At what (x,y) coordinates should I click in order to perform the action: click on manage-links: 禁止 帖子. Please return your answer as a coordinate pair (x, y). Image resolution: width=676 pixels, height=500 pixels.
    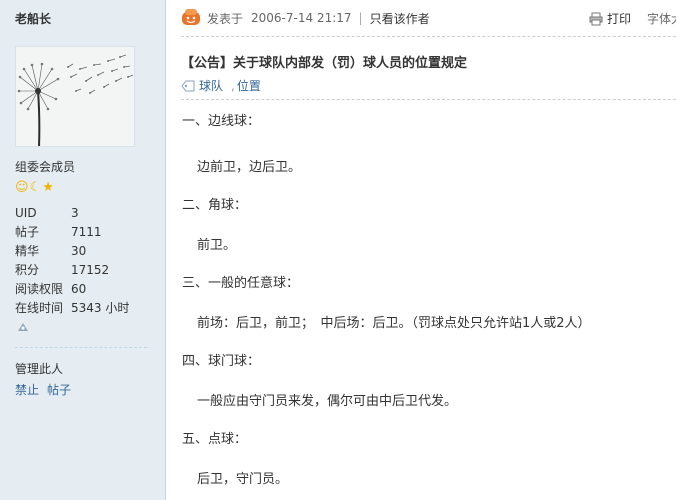
    Looking at the image, I should click on (43, 389).